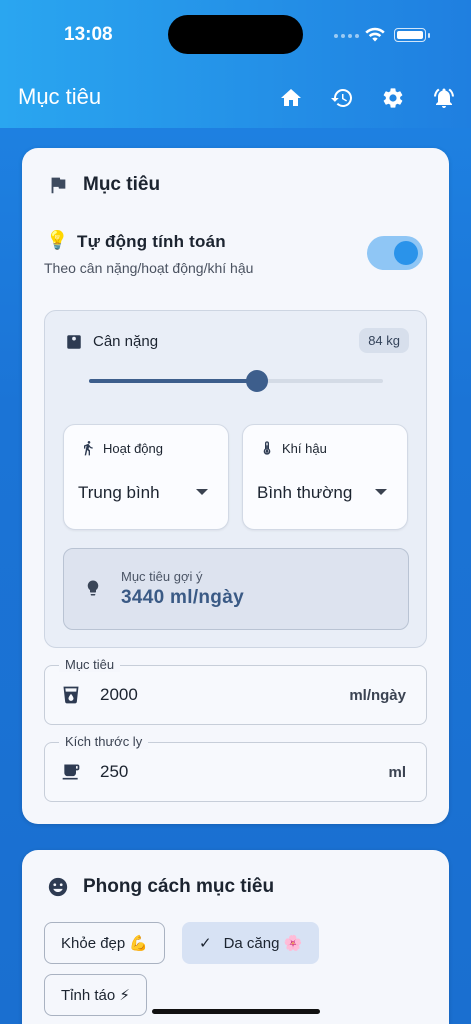 This screenshot has height=1024, width=471. Describe the element at coordinates (236, 1011) in the screenshot. I see `home-indicator` at that location.